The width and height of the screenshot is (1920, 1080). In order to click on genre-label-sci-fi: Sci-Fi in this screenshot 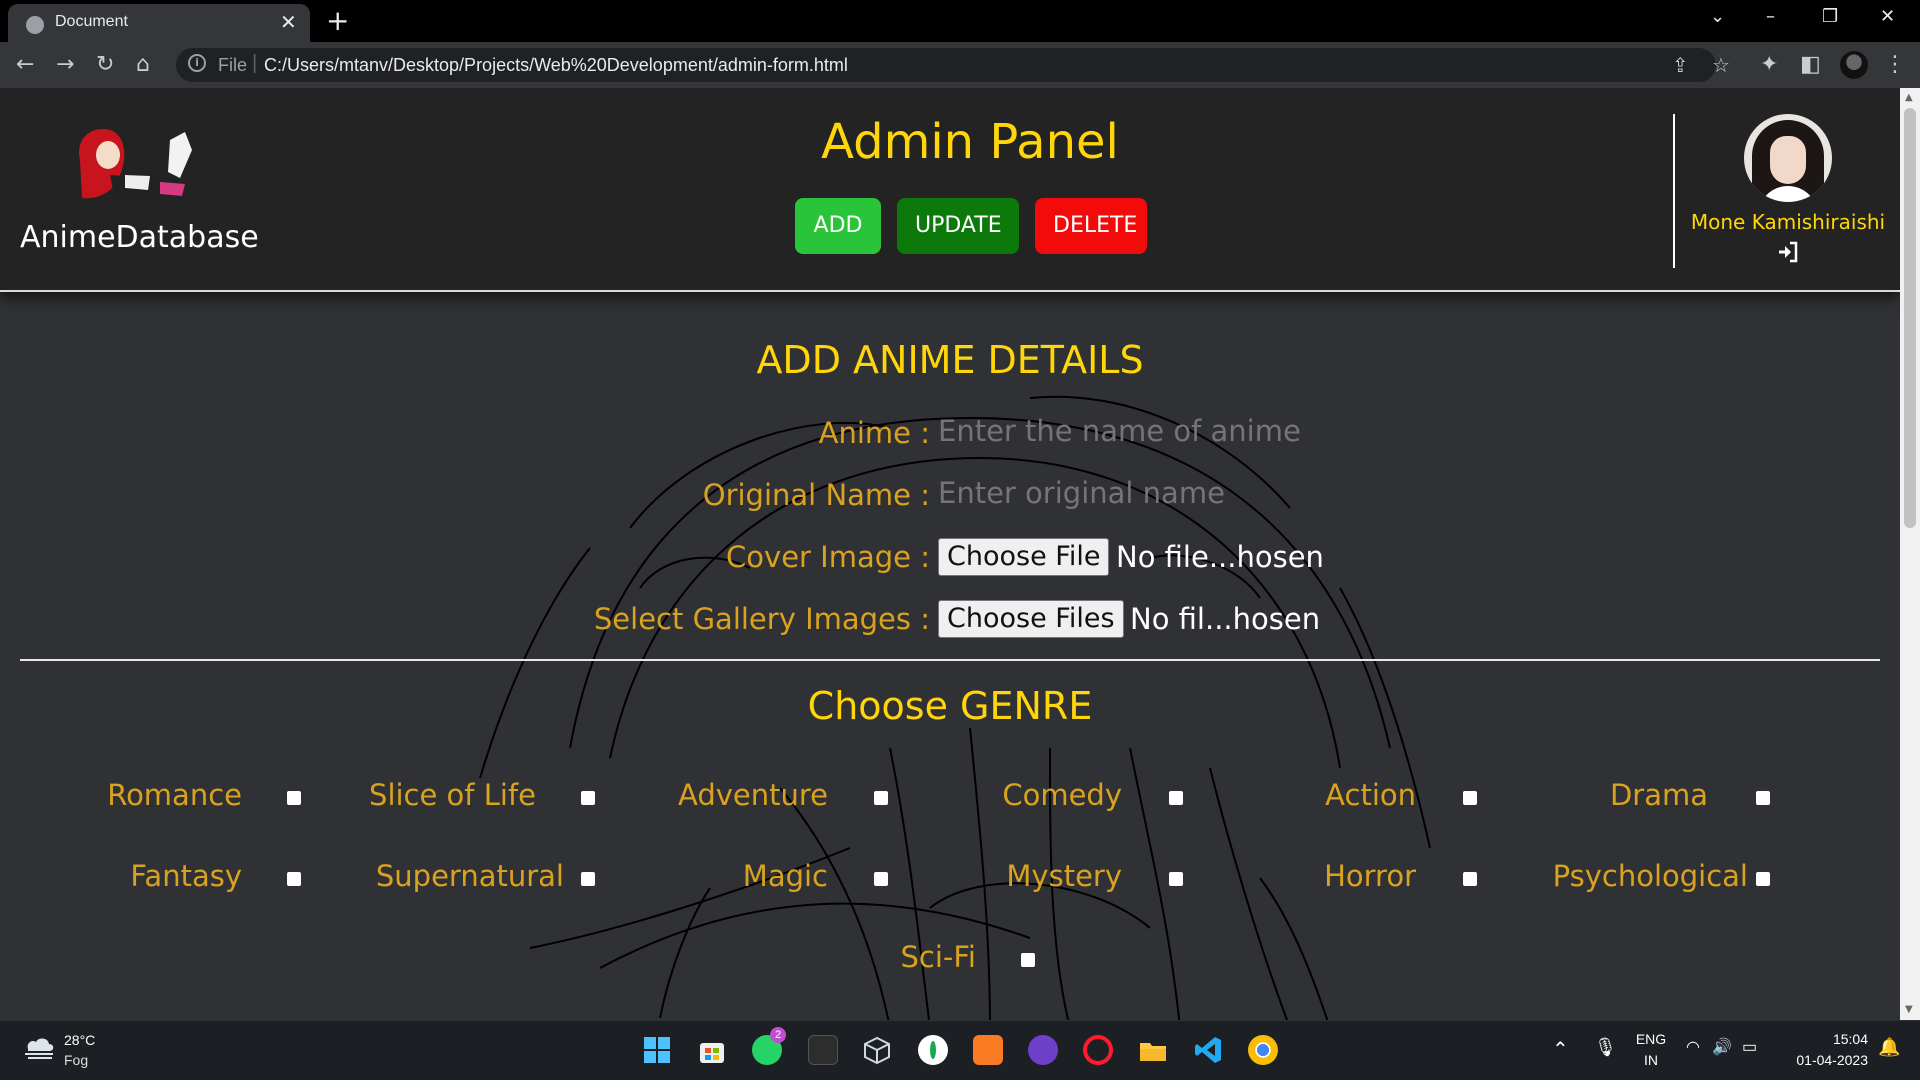, I will do `click(938, 957)`.